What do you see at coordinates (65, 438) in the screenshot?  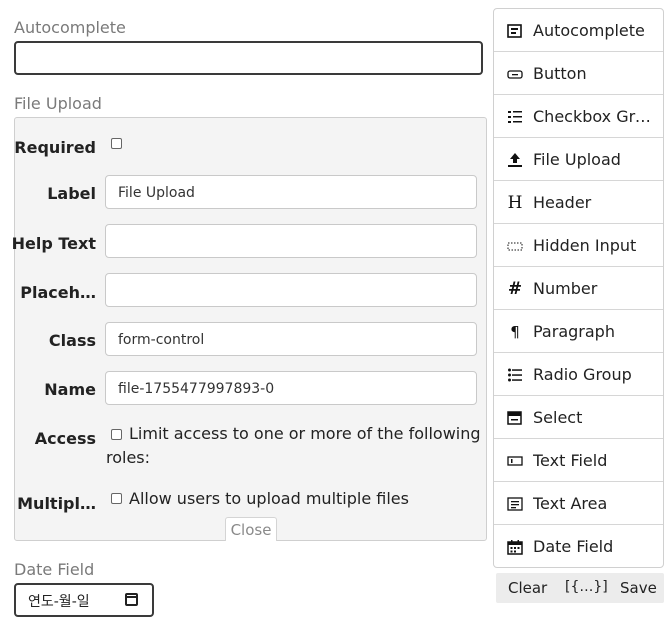 I see `access-label: Access` at bounding box center [65, 438].